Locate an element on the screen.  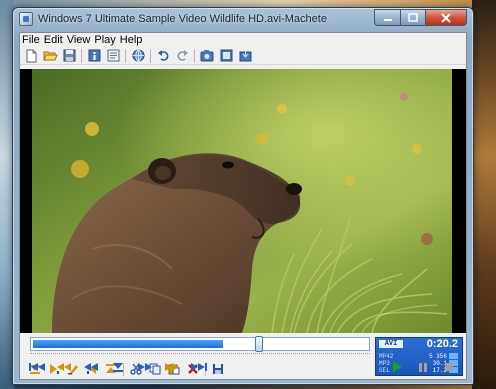
main-toolbar is located at coordinates (243, 56).